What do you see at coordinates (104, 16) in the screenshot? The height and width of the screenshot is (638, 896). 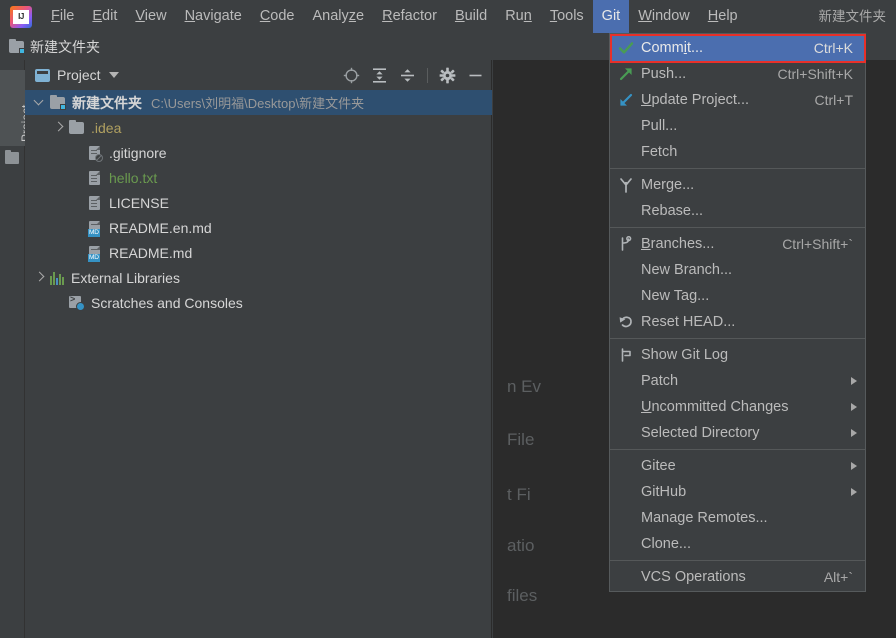 I see `menu-edit: Edit` at bounding box center [104, 16].